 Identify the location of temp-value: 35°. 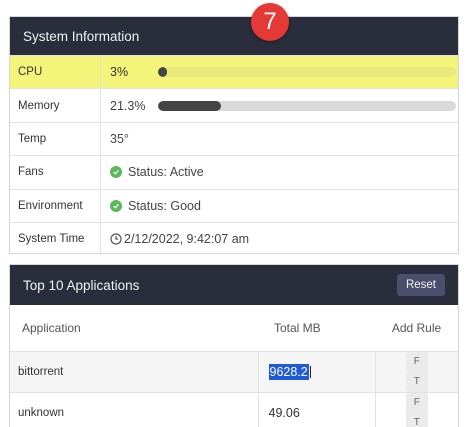
(119, 138).